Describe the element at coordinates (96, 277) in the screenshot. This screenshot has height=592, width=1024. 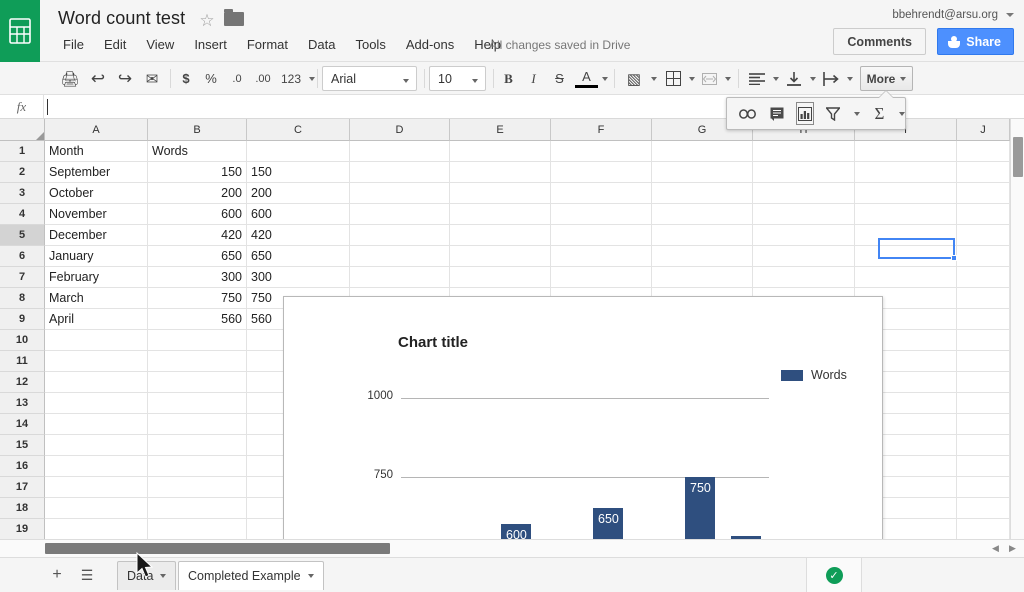
I see `cell-A7: February` at that location.